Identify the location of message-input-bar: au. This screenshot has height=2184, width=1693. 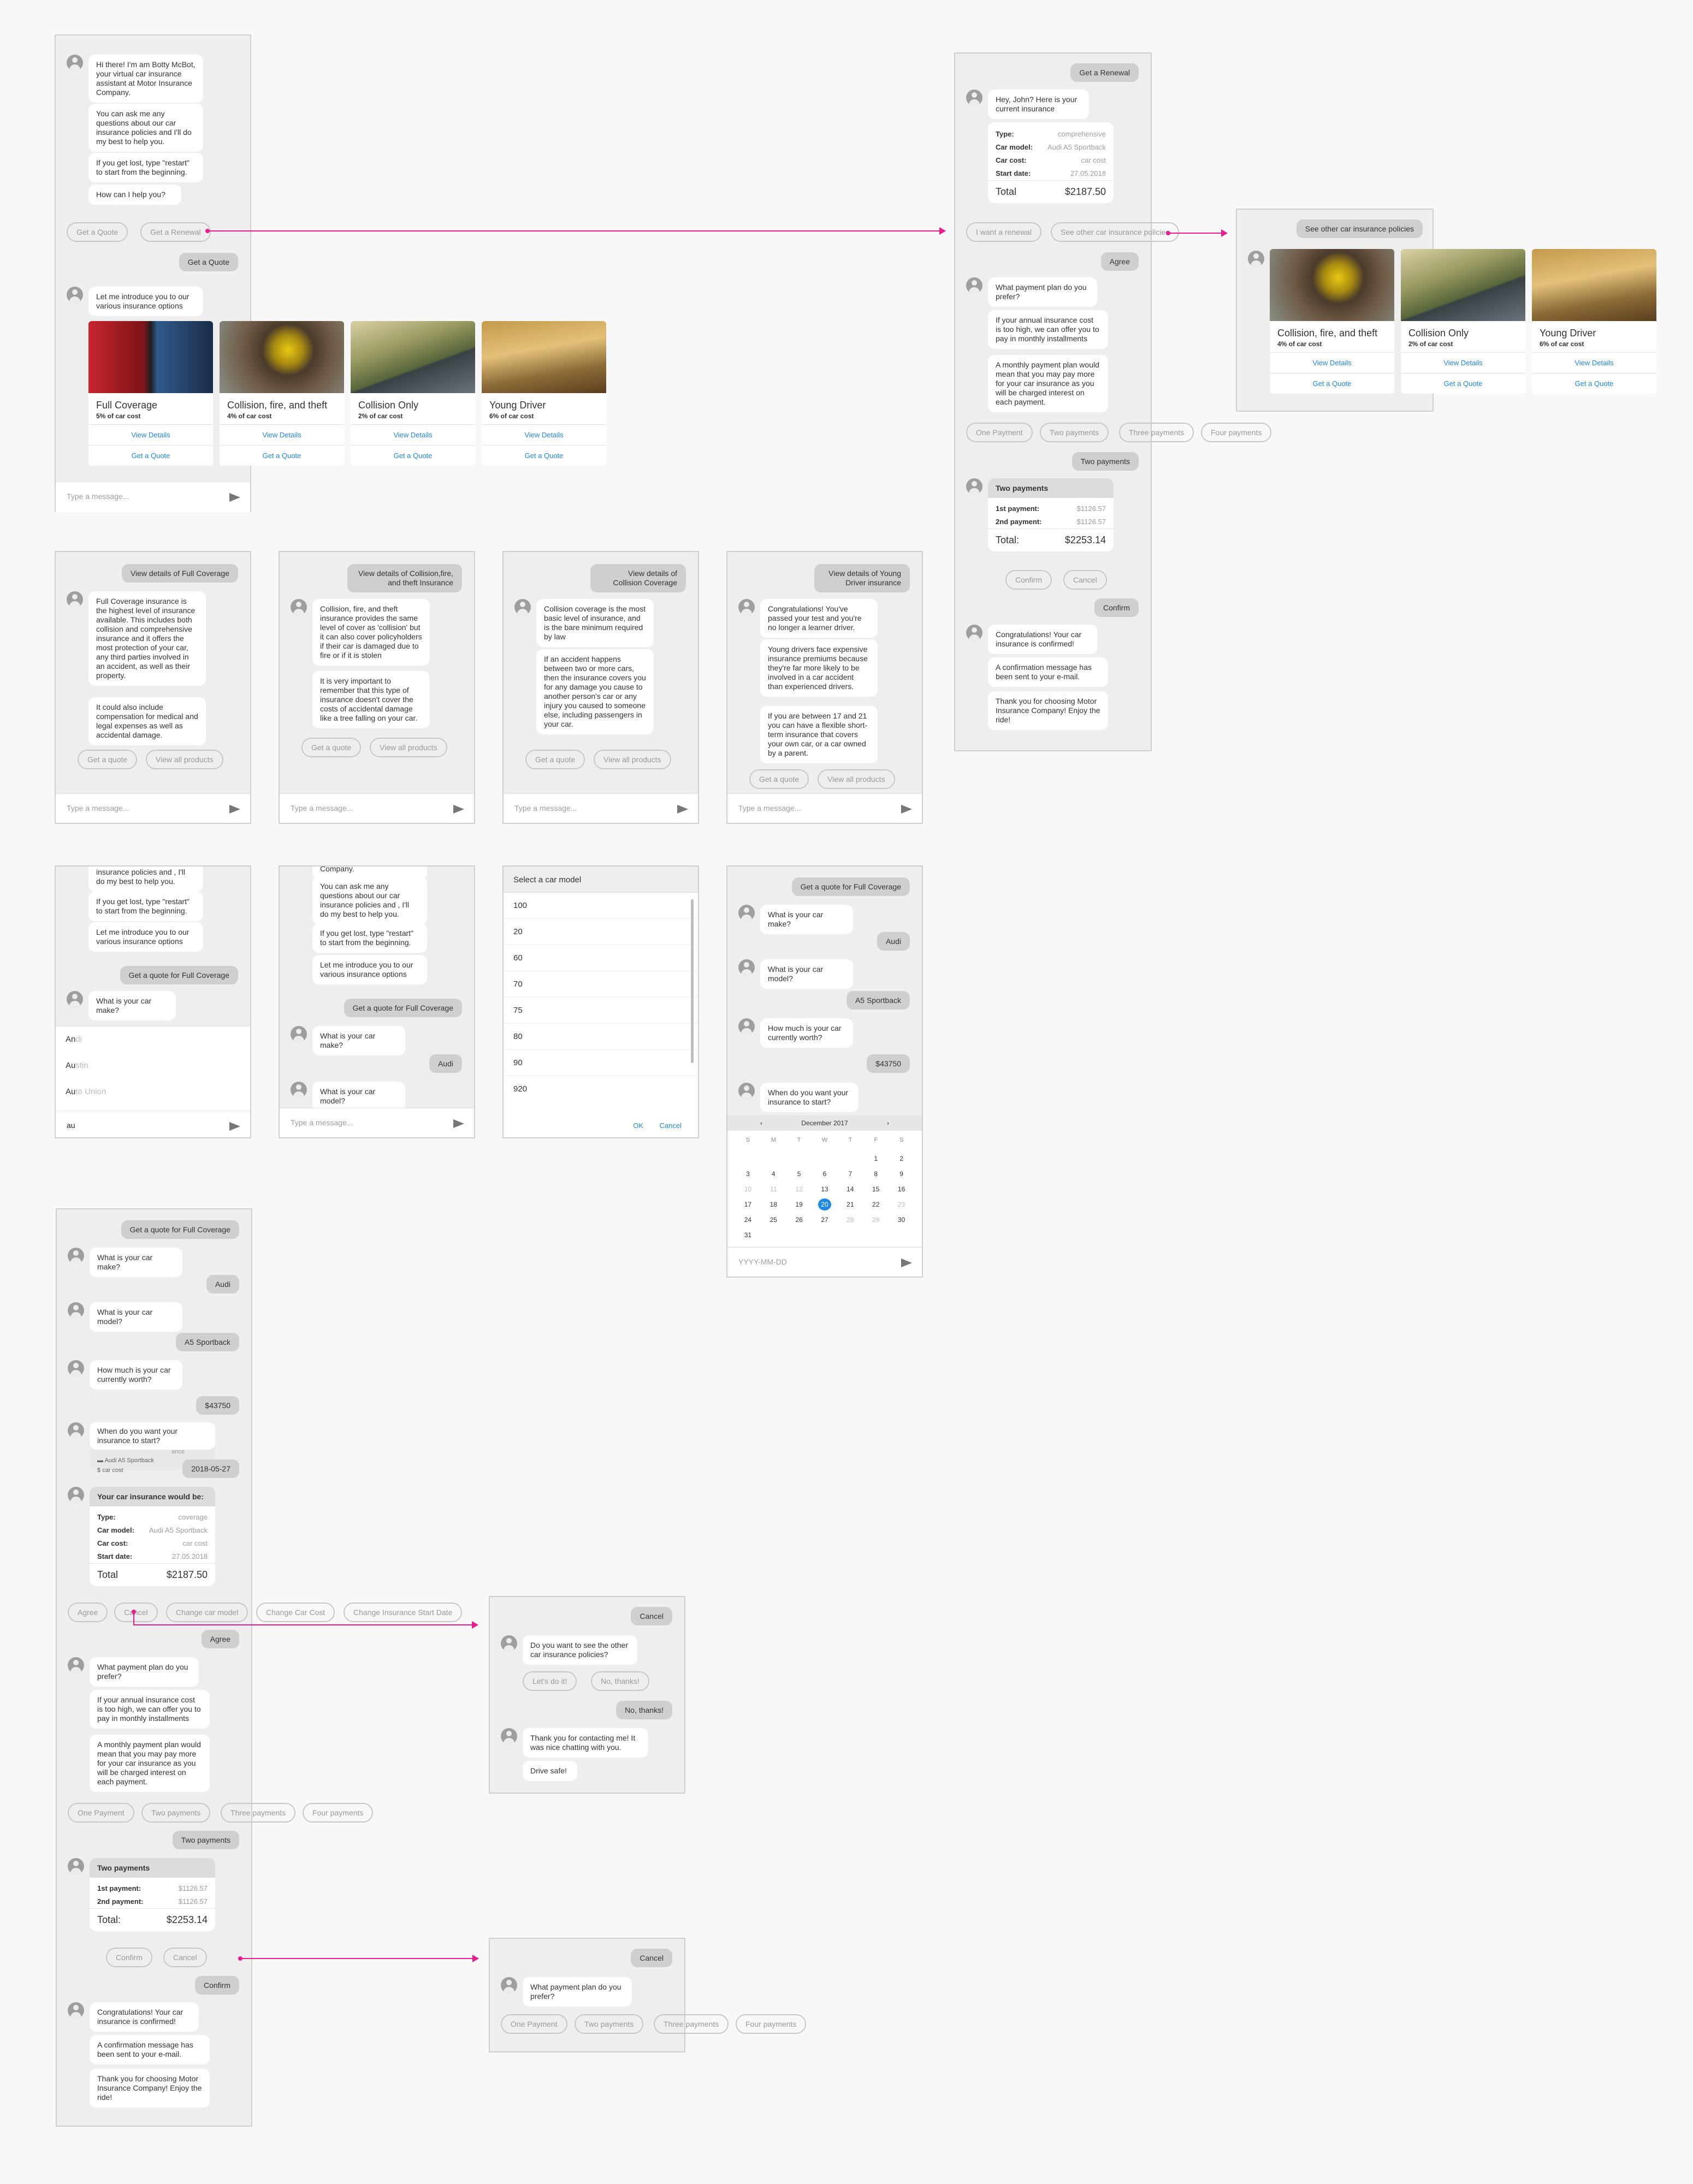
(153, 1124).